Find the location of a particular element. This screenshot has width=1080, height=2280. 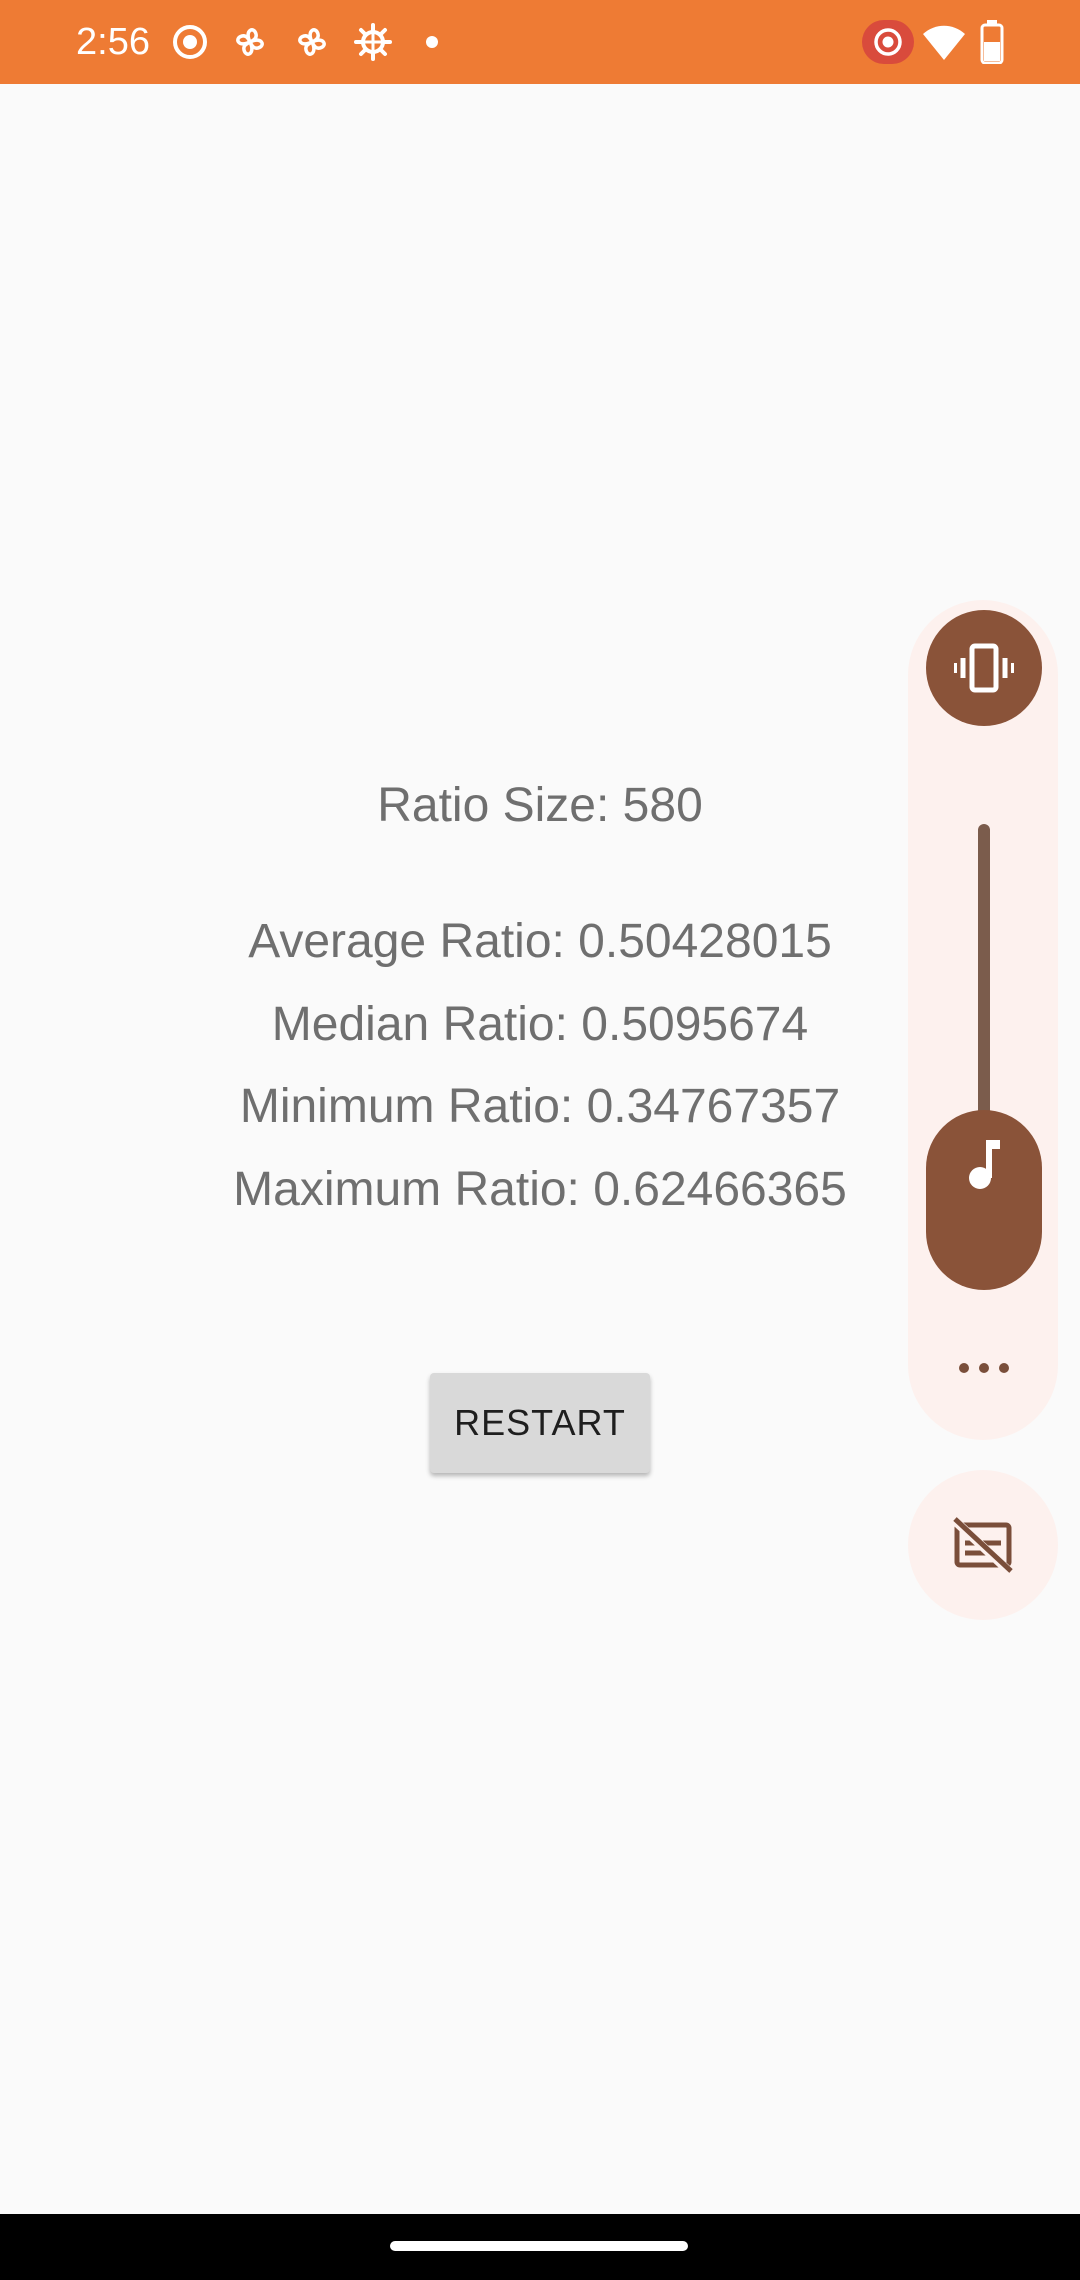

dot-icon is located at coordinates (432, 42).